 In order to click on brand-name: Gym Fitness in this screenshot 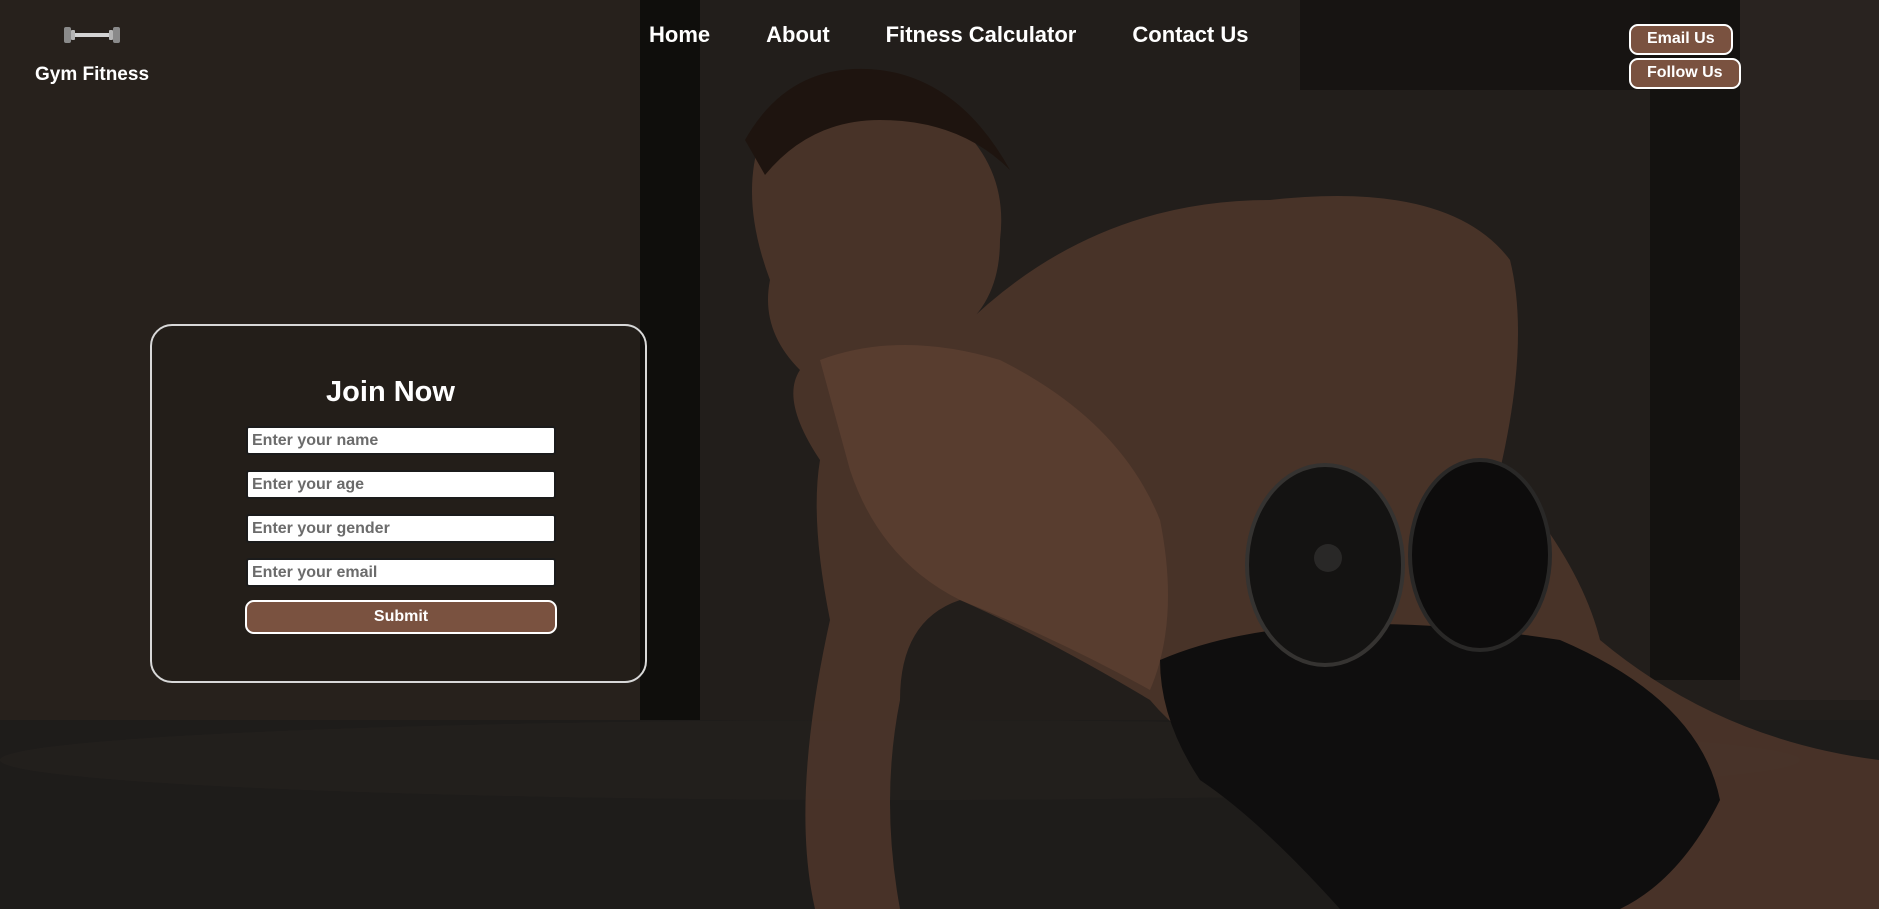, I will do `click(92, 74)`.